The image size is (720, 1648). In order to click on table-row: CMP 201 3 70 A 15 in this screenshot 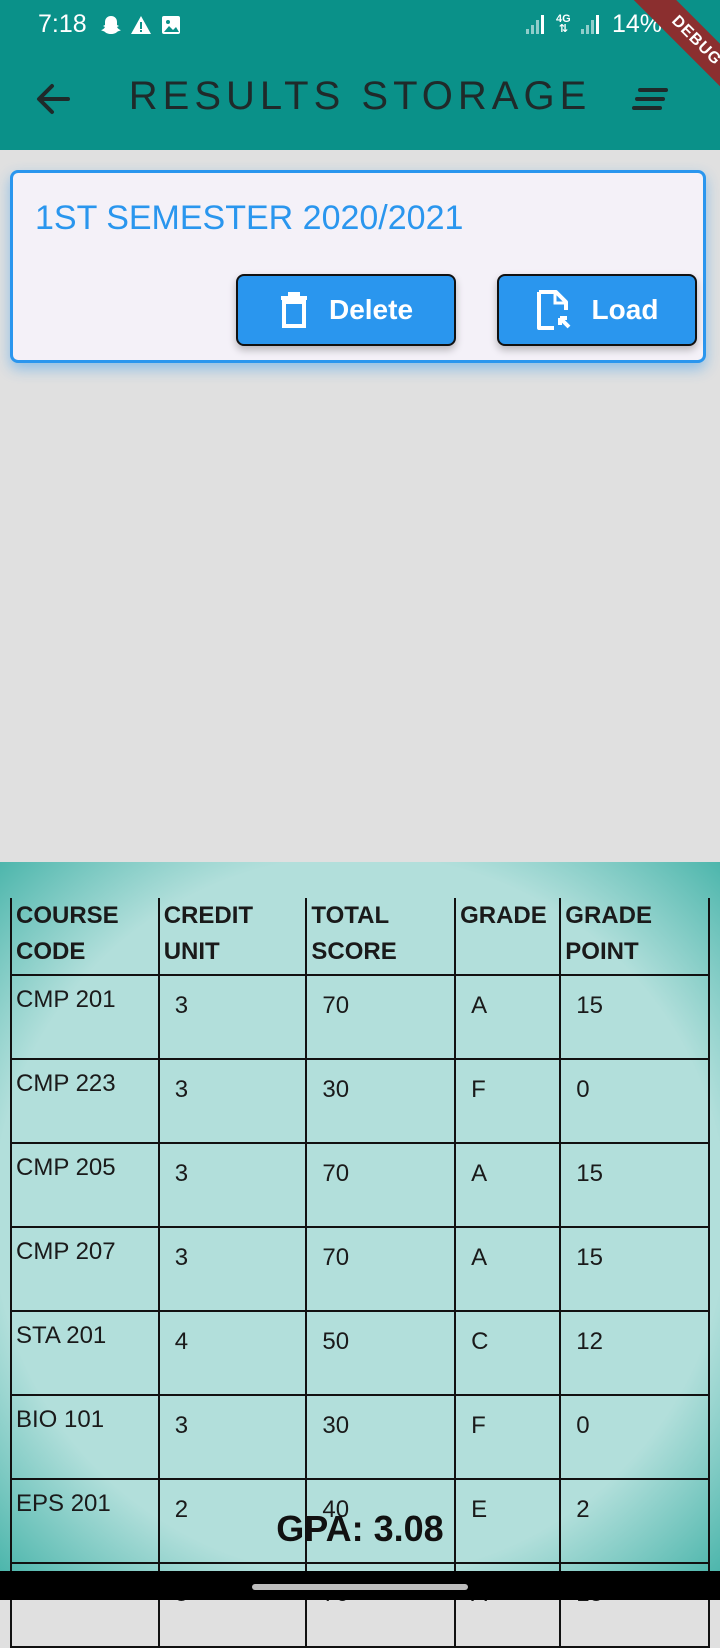, I will do `click(360, 1017)`.